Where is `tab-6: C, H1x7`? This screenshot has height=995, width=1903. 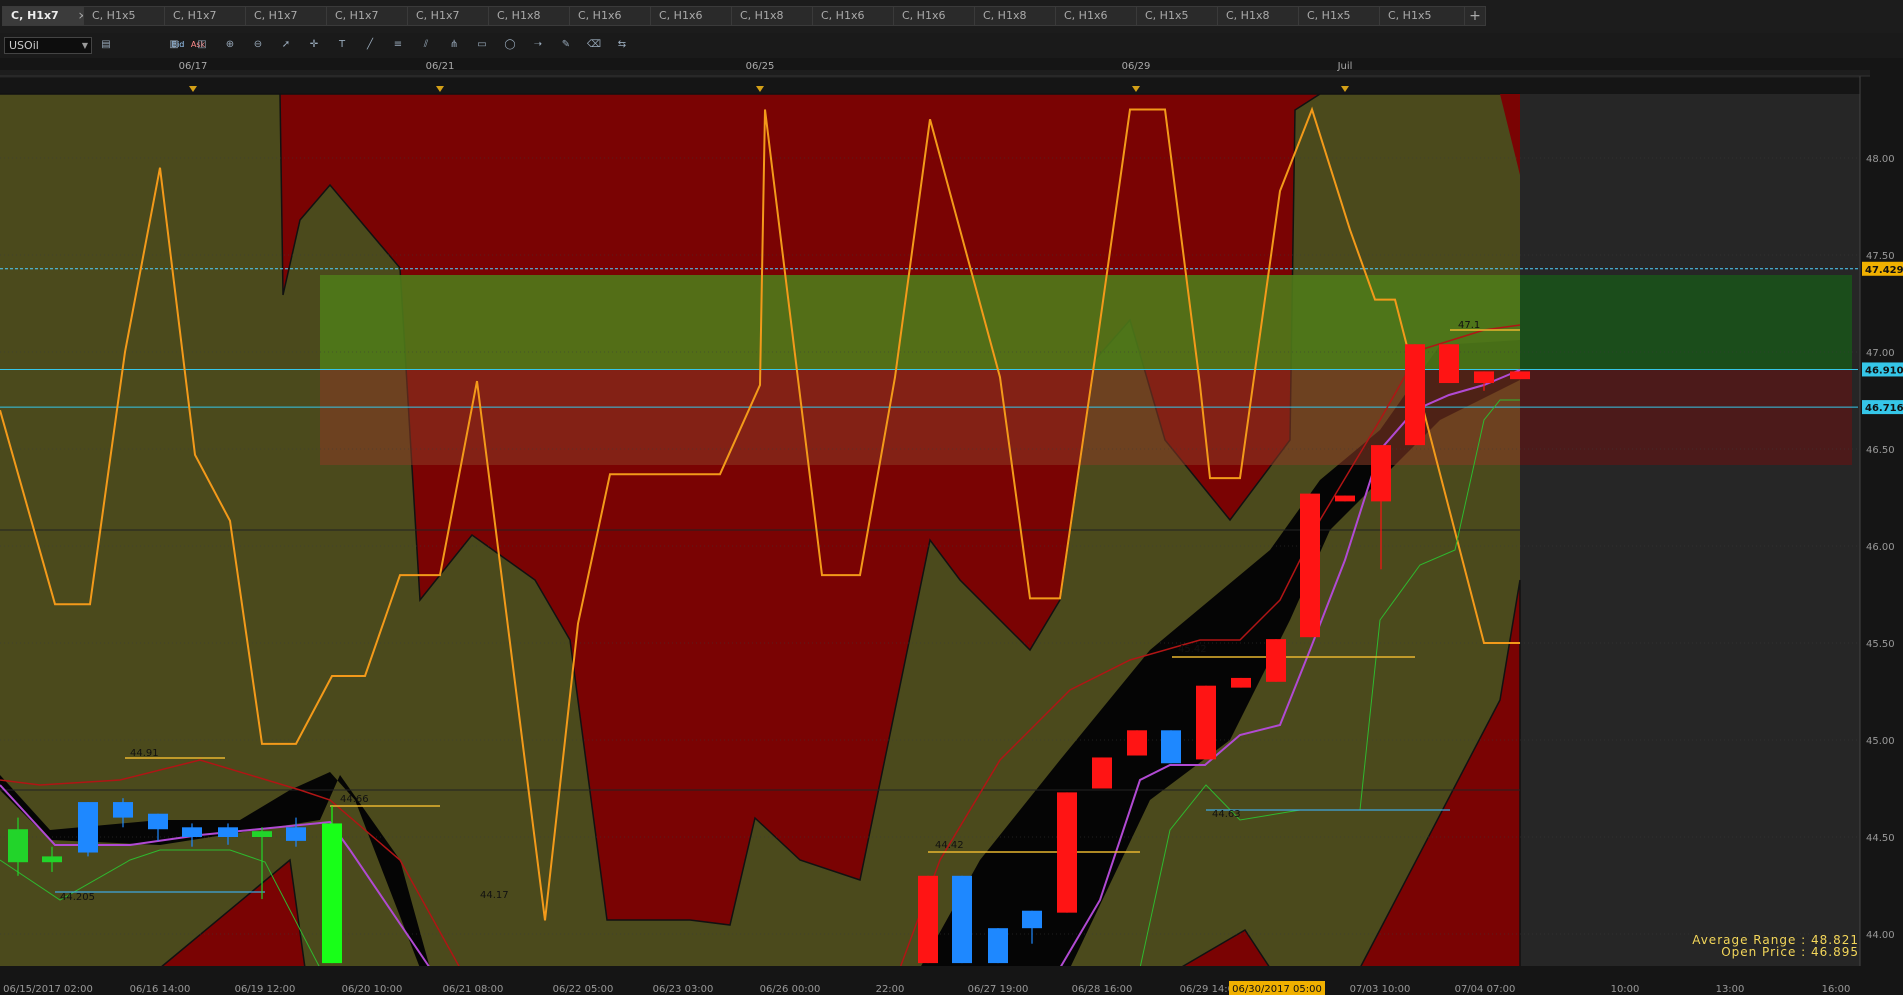
tab-6: C, H1x7 is located at coordinates (453, 16).